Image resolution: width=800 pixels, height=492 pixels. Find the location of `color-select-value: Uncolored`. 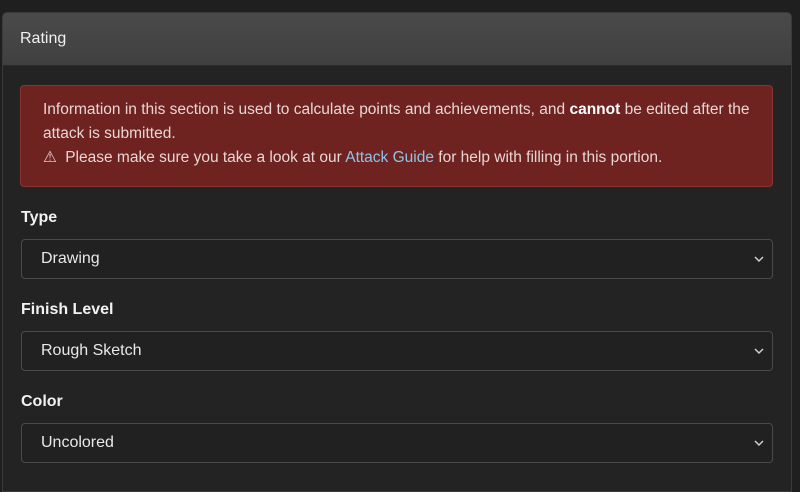

color-select-value: Uncolored is located at coordinates (77, 442).